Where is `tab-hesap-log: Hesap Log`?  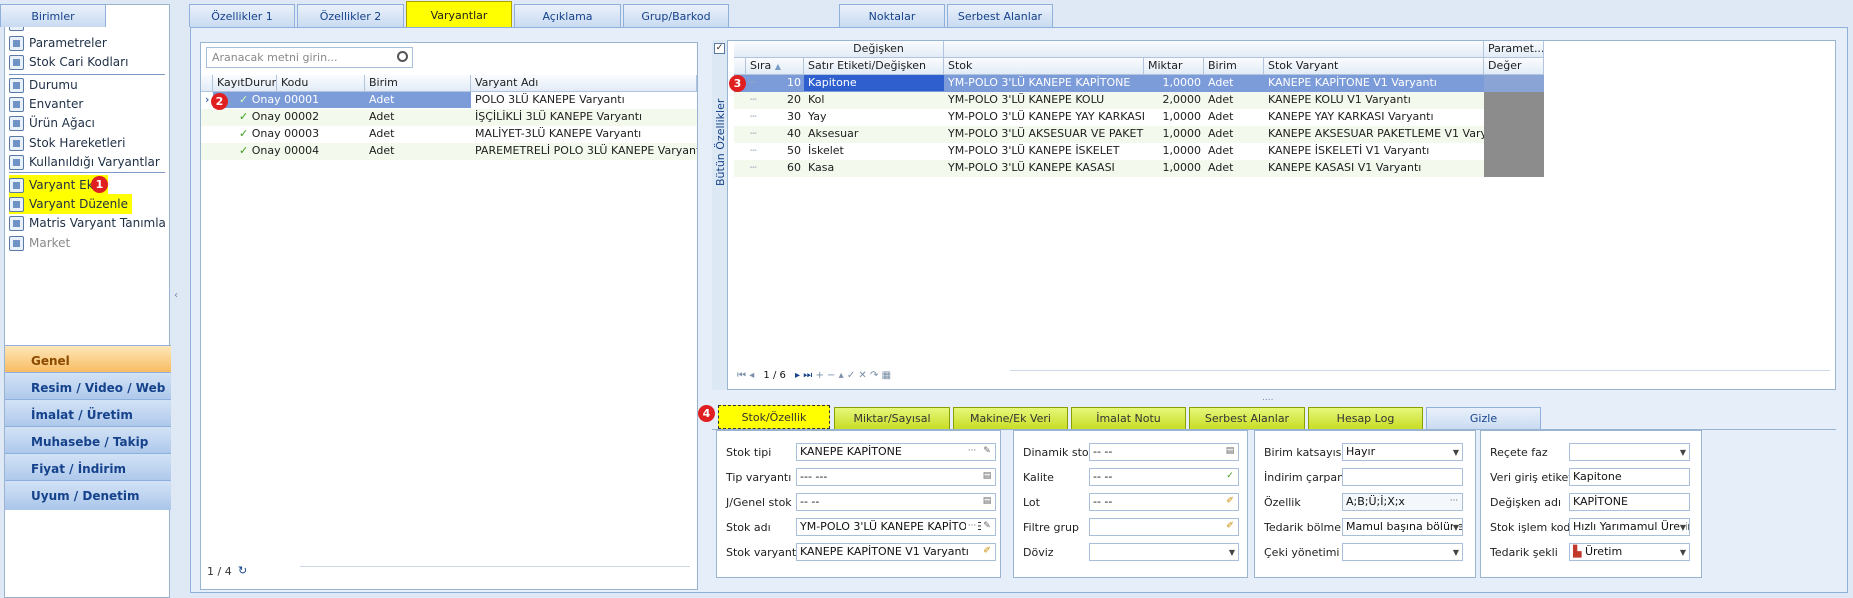 tab-hesap-log: Hesap Log is located at coordinates (1365, 418).